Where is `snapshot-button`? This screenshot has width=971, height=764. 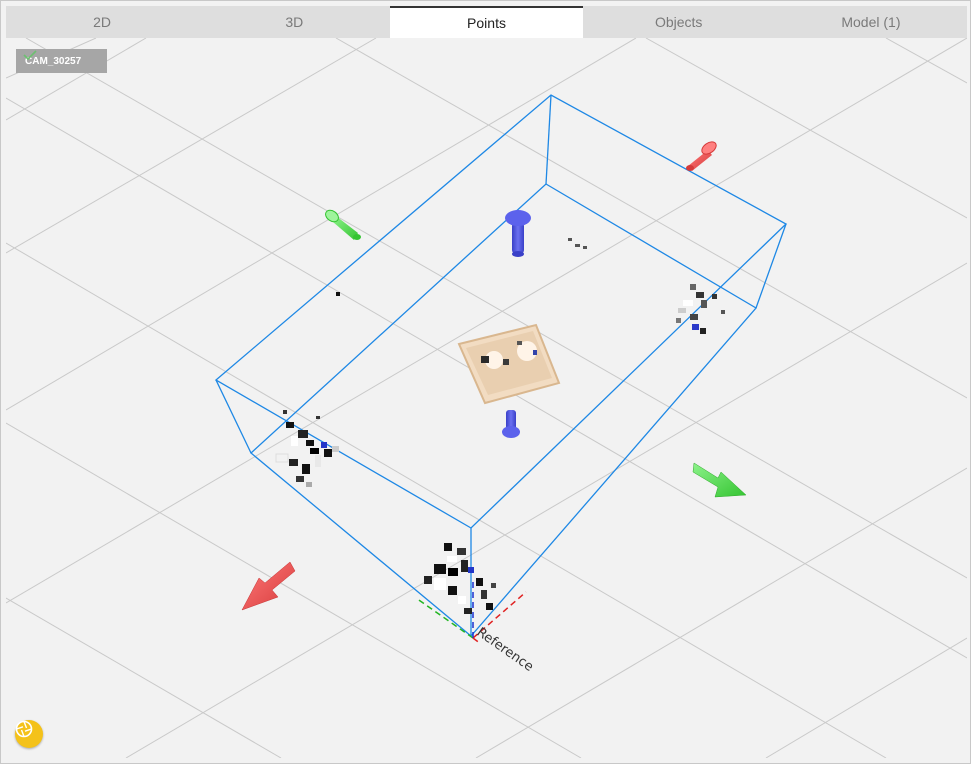
snapshot-button is located at coordinates (29, 734).